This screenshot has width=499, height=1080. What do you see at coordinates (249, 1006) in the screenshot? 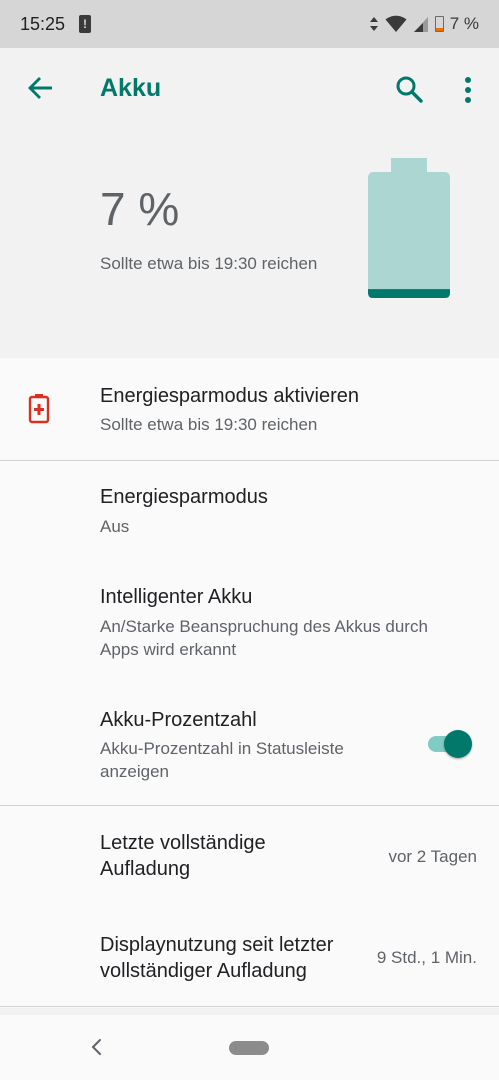
I see `divider` at bounding box center [249, 1006].